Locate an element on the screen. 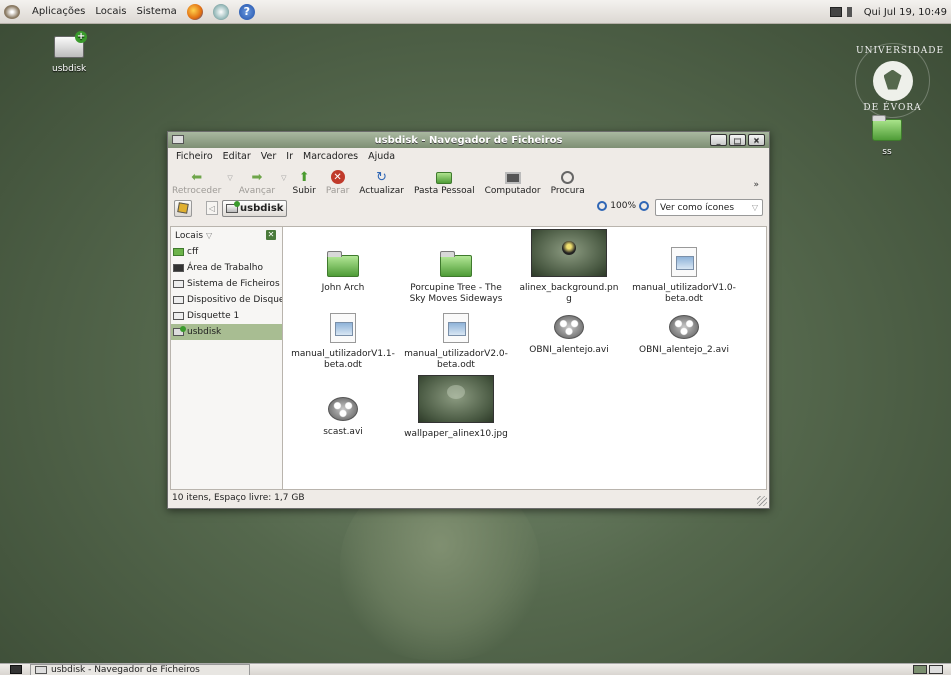 The width and height of the screenshot is (951, 675). taskbar-item-file-browser: usbdisk - Navegador de Ficheiros is located at coordinates (140, 669).